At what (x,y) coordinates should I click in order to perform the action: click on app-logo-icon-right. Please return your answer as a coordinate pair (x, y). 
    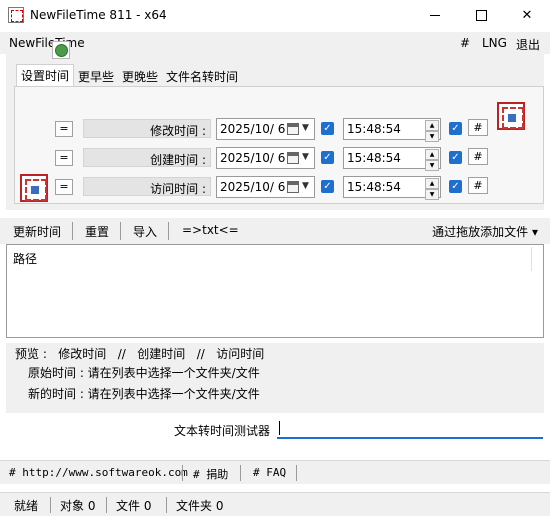
    Looking at the image, I should click on (511, 116).